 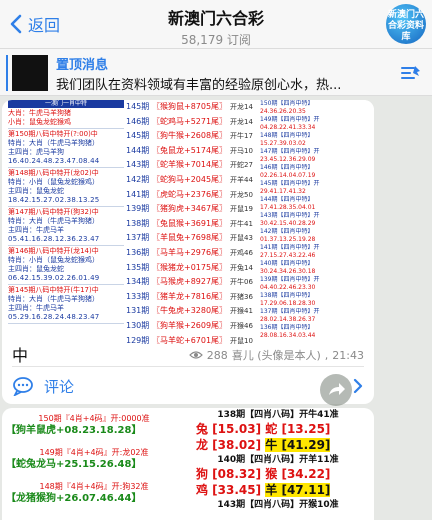 What do you see at coordinates (189, 121) in the screenshot?
I see `mid-row: 146期 〖蛇鸡马+5271尾〗 开龙14` at bounding box center [189, 121].